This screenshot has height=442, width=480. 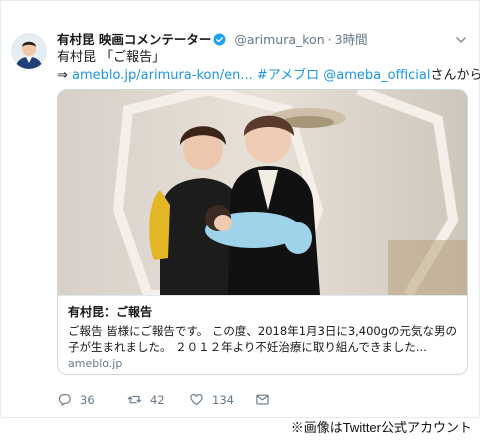 I want to click on retweet-button: 42, so click(x=146, y=400).